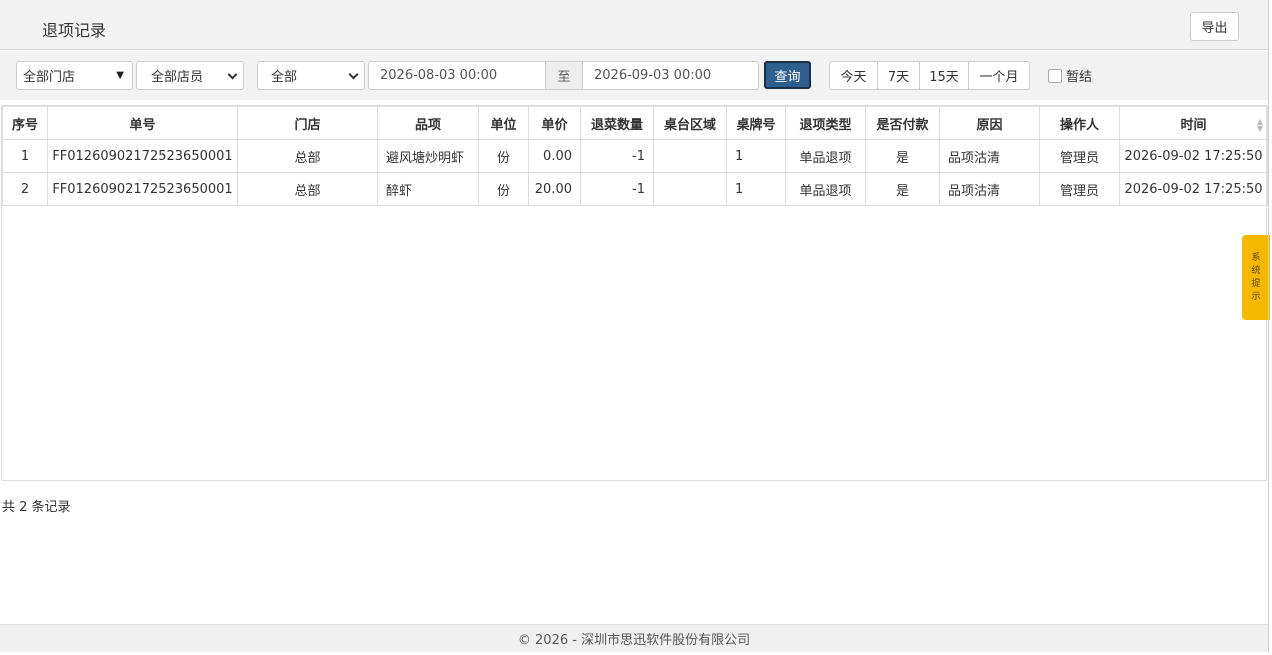 The height and width of the screenshot is (655, 1272). Describe the element at coordinates (670, 75) in the screenshot. I see `date-to-input: 2026-09-03 00:00` at that location.